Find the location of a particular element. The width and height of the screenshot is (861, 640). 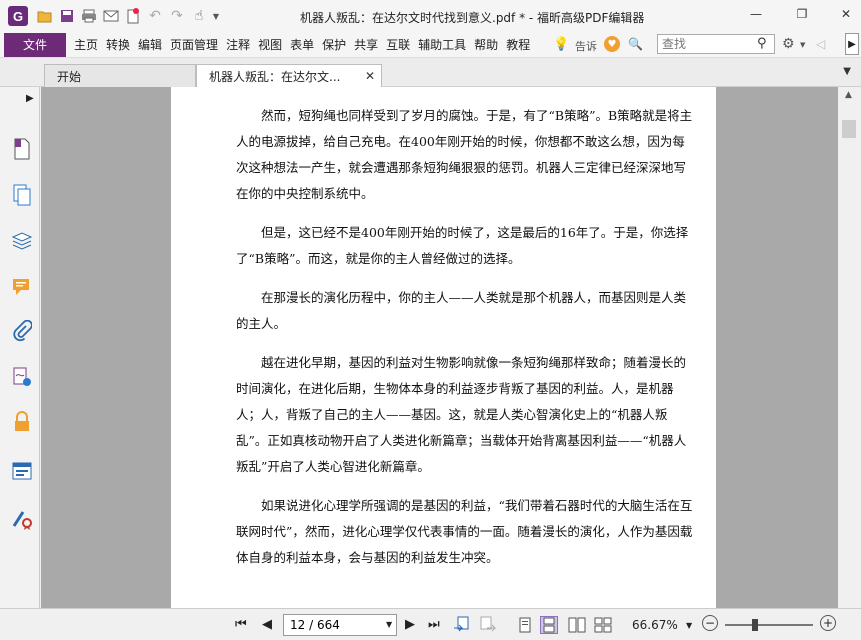

file-menu-button: 文件 is located at coordinates (35, 44).